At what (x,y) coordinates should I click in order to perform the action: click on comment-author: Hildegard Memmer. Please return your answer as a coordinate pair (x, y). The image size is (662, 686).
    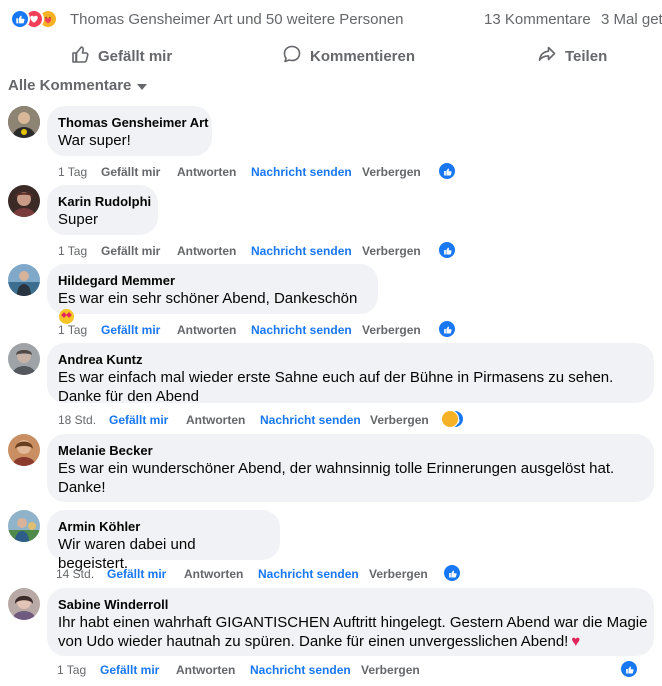
    Looking at the image, I should click on (212, 280).